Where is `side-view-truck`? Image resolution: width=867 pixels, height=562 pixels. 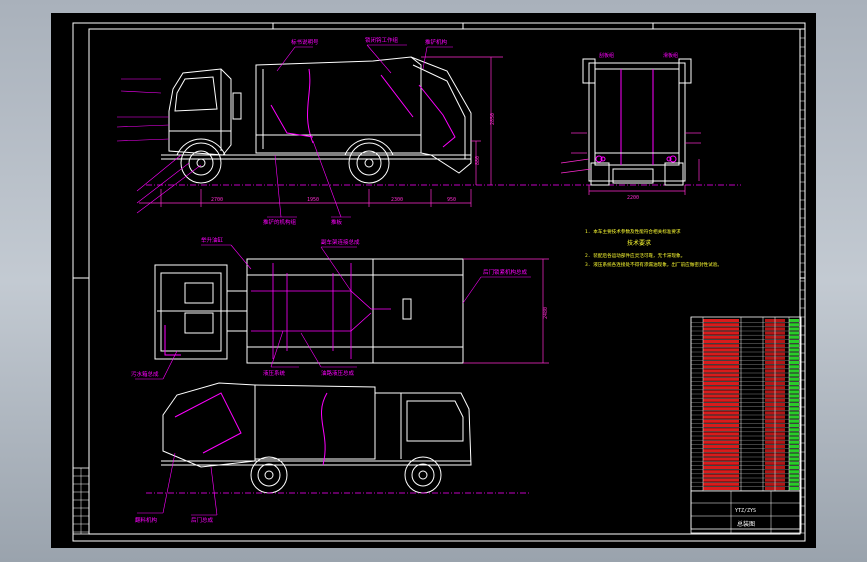 side-view-truck is located at coordinates (316, 120).